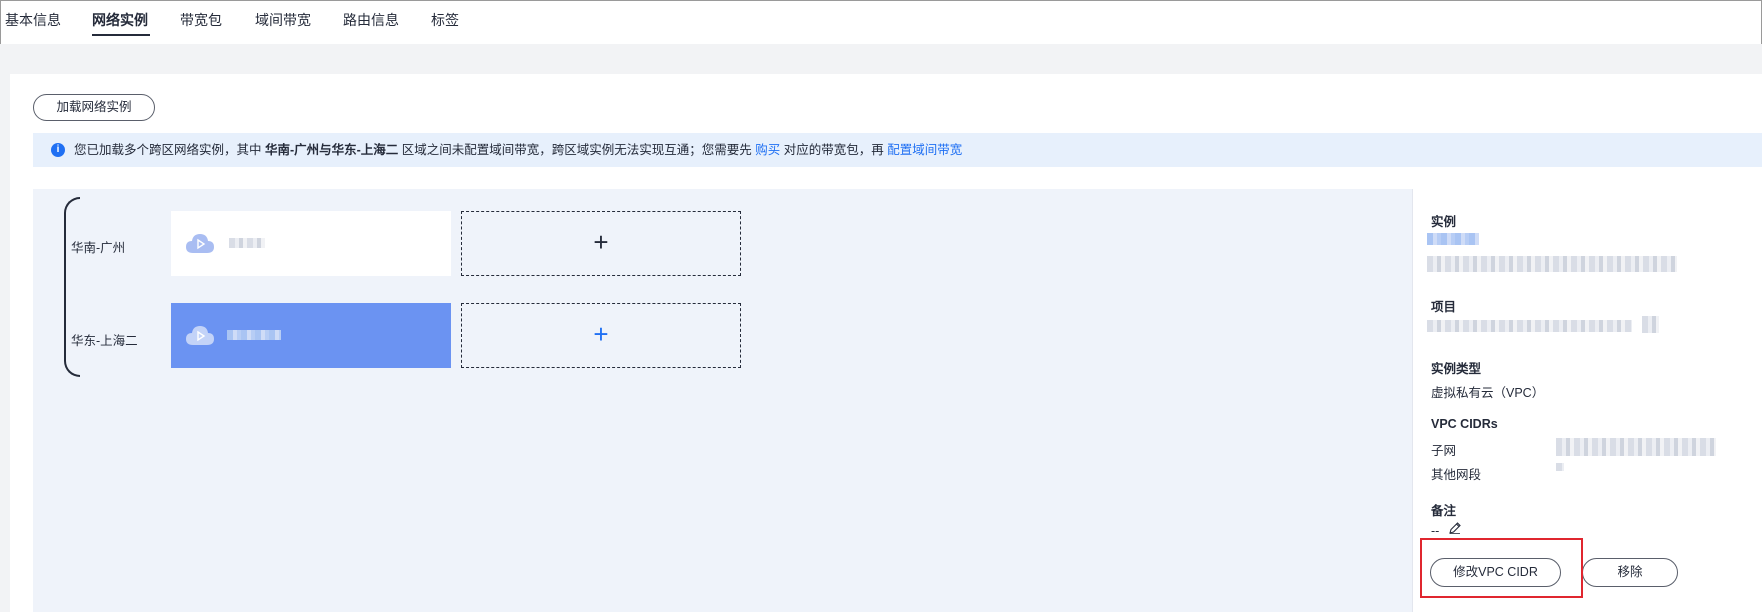 This screenshot has width=1762, height=612. What do you see at coordinates (283, 20) in the screenshot?
I see `tab-inter-region-bandwidth: 域间带宽` at bounding box center [283, 20].